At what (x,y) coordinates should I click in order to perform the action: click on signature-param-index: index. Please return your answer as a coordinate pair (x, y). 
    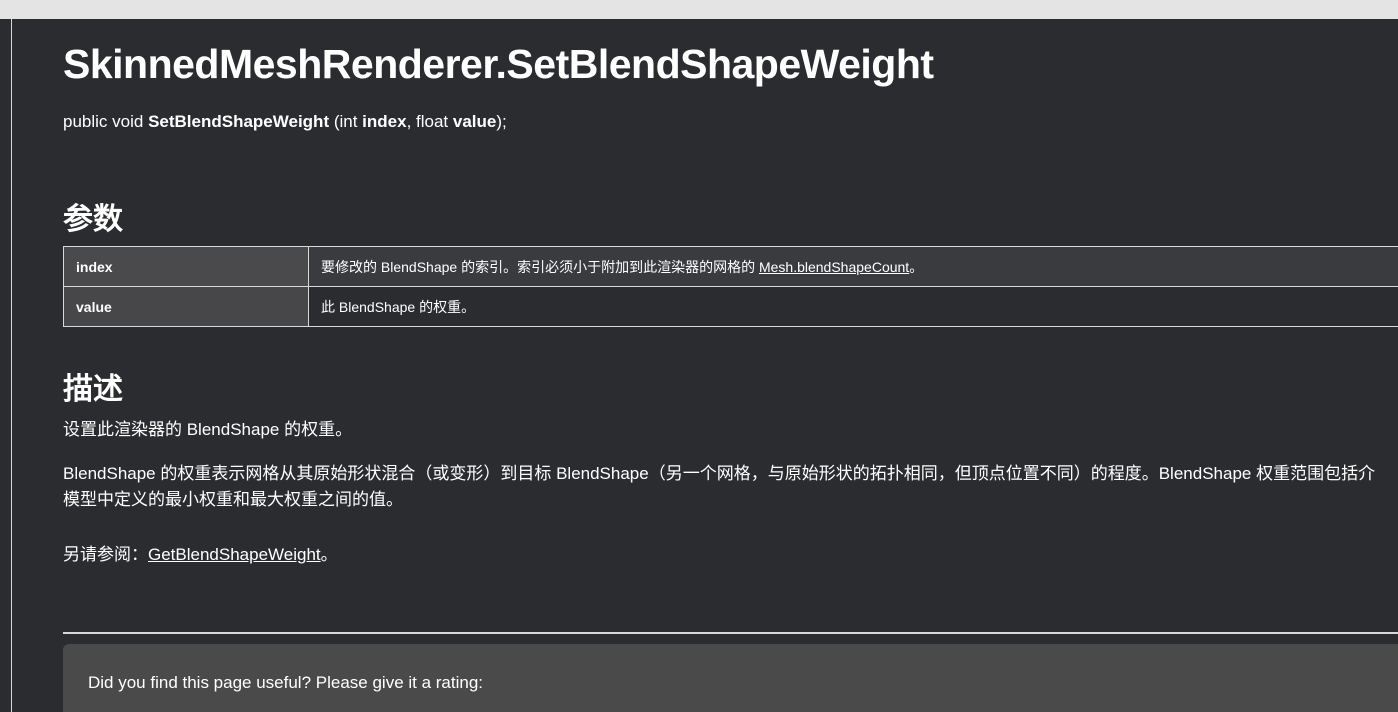
    Looking at the image, I should click on (384, 121).